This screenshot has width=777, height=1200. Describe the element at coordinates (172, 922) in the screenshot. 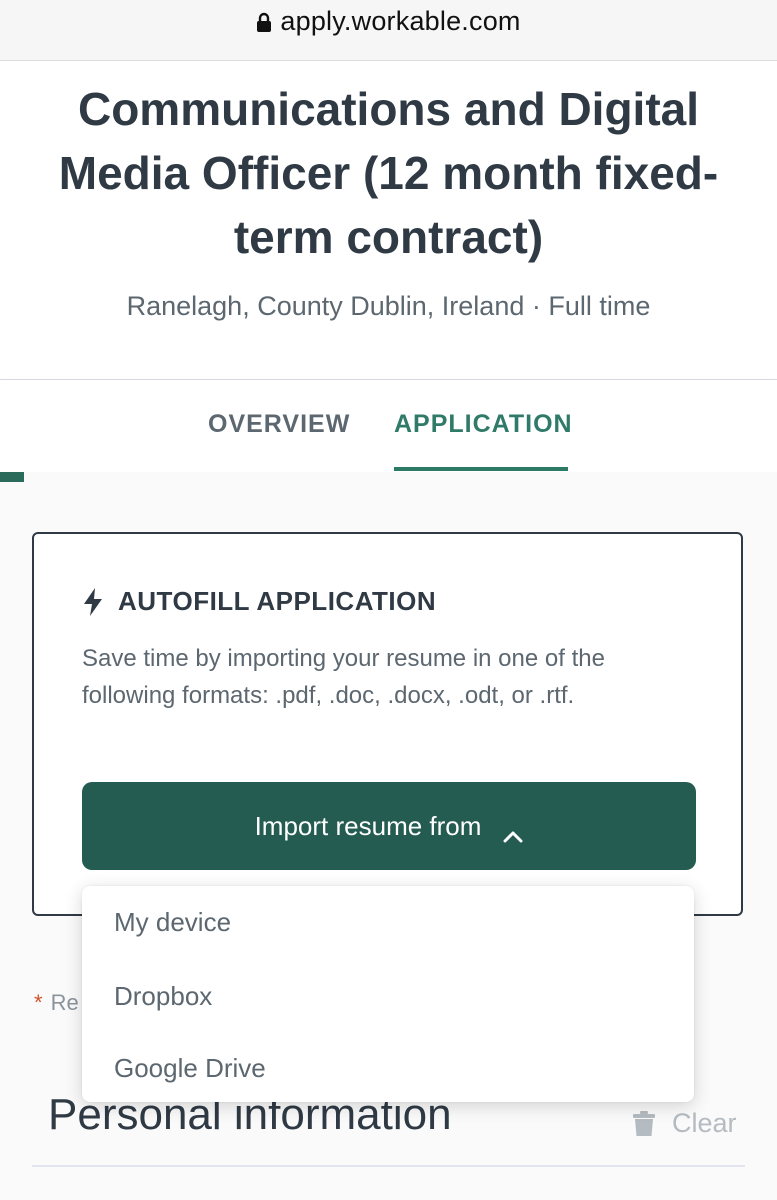

I see `menu-item-my-device: My device` at that location.